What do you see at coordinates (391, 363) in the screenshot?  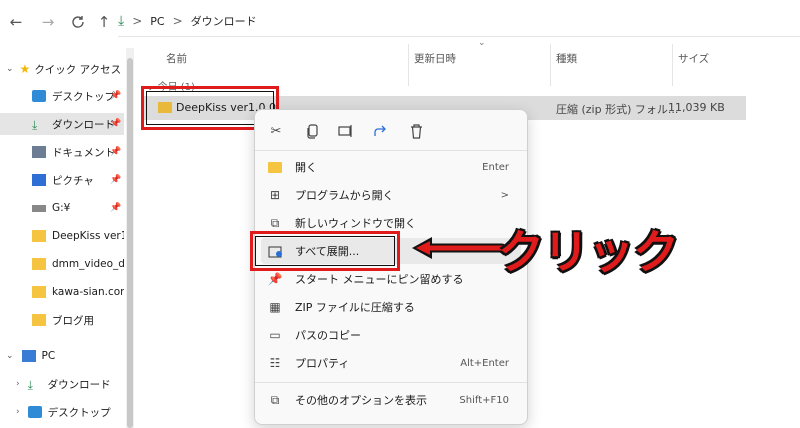 I see `menu-item-properties: ☷ プロパティ Alt+Enter` at bounding box center [391, 363].